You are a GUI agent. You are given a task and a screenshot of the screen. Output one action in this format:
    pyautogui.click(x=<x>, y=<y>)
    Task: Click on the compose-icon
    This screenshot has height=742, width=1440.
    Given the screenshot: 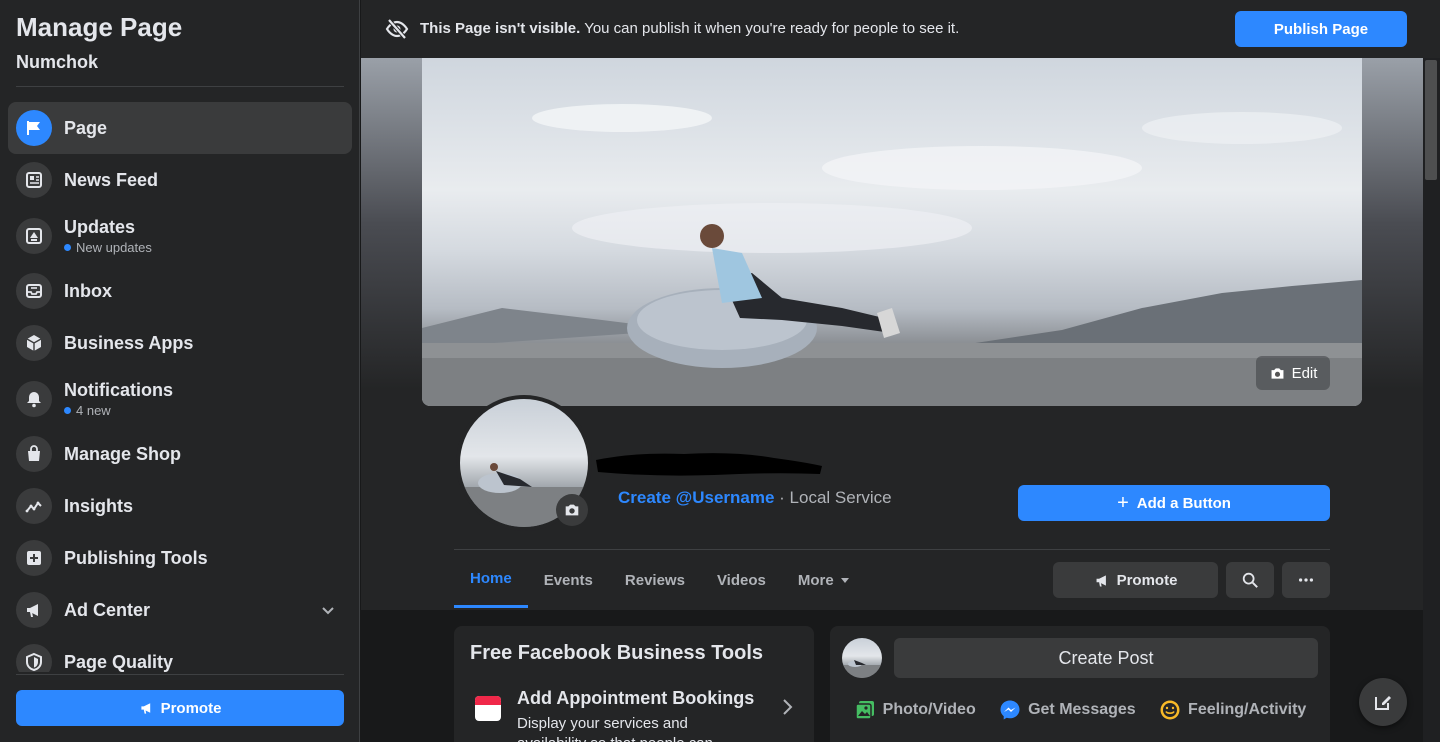 What is the action you would take?
    pyautogui.click(x=1383, y=703)
    